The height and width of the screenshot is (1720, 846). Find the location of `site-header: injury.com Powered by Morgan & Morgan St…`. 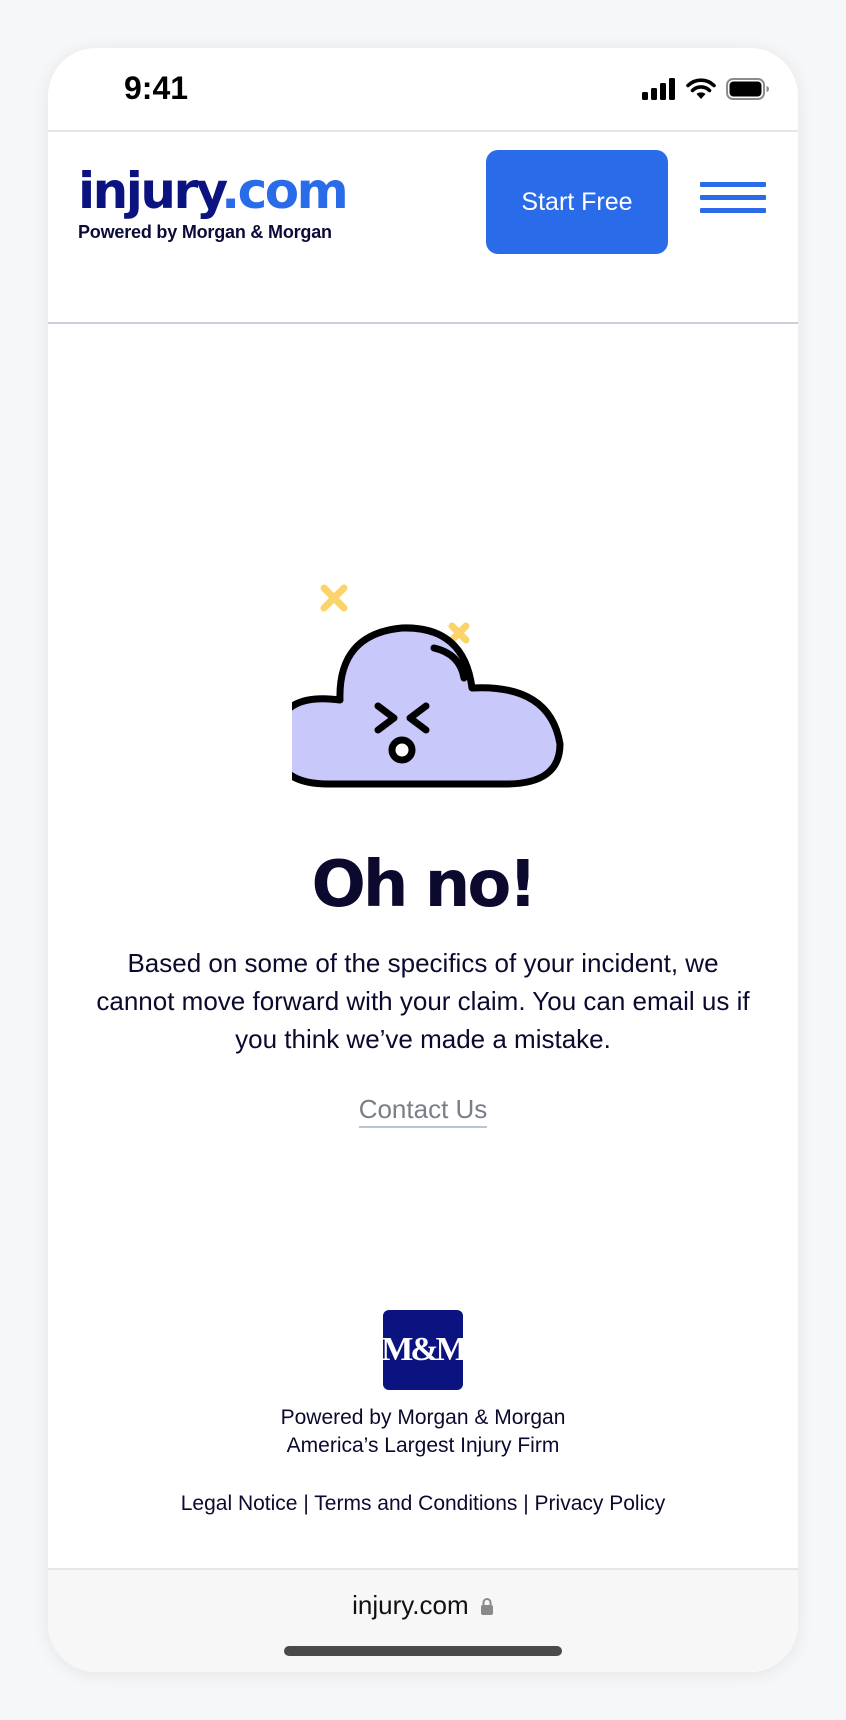

site-header: injury.com Powered by Morgan & Morgan St… is located at coordinates (423, 227).